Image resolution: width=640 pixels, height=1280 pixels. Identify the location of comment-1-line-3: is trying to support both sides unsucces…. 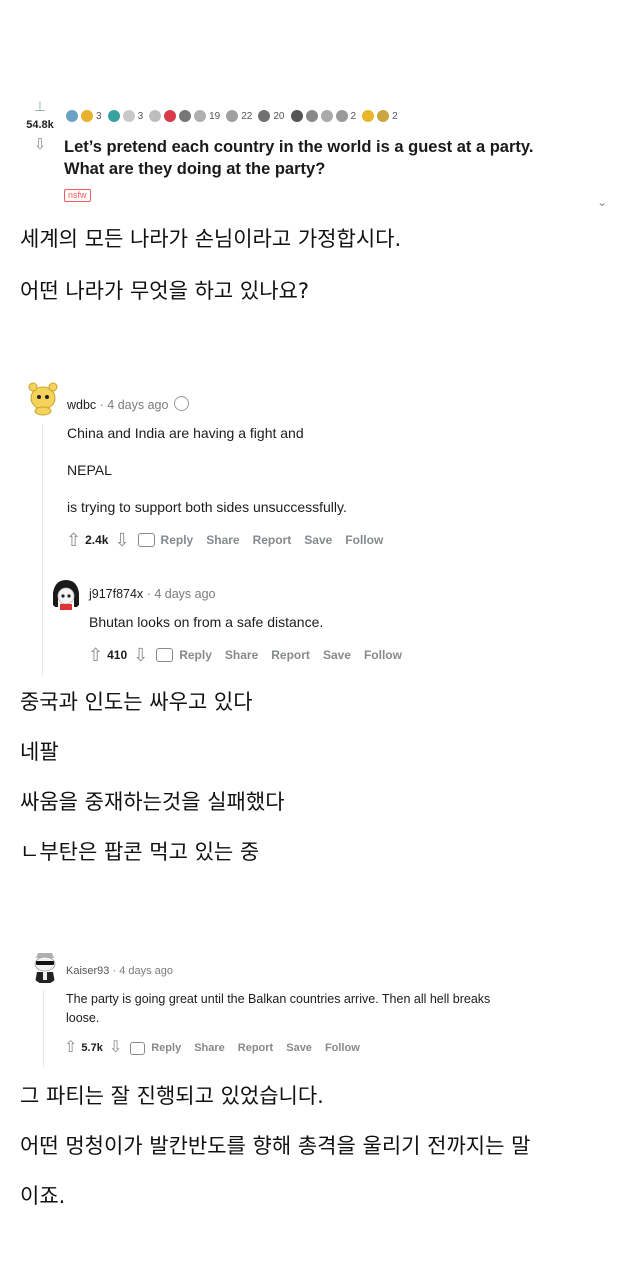
(207, 507).